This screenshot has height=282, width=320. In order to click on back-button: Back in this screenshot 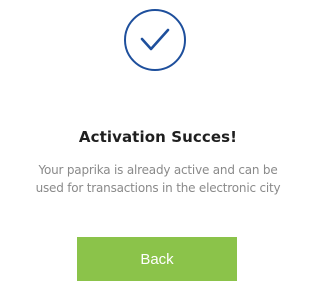, I will do `click(157, 259)`.